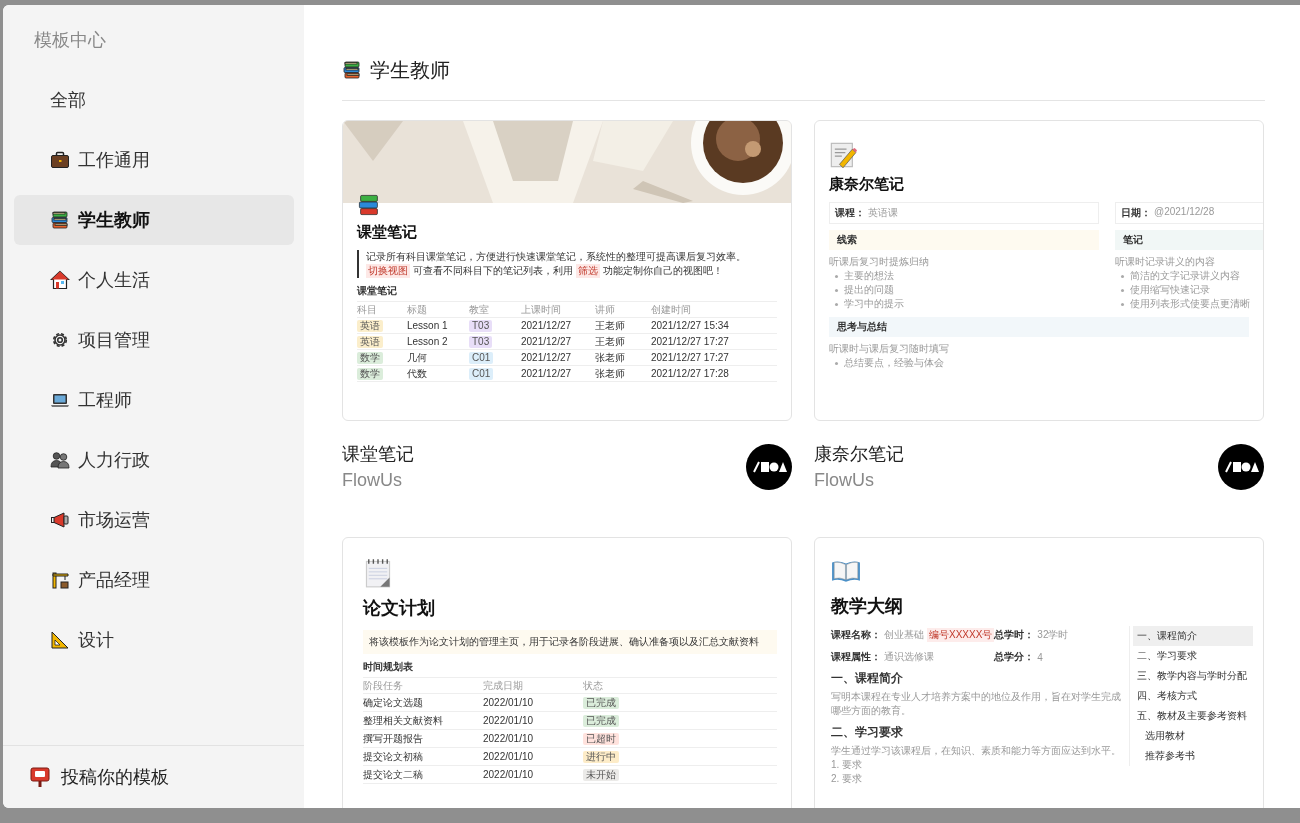  I want to click on author-name: FlowUs, so click(372, 480).